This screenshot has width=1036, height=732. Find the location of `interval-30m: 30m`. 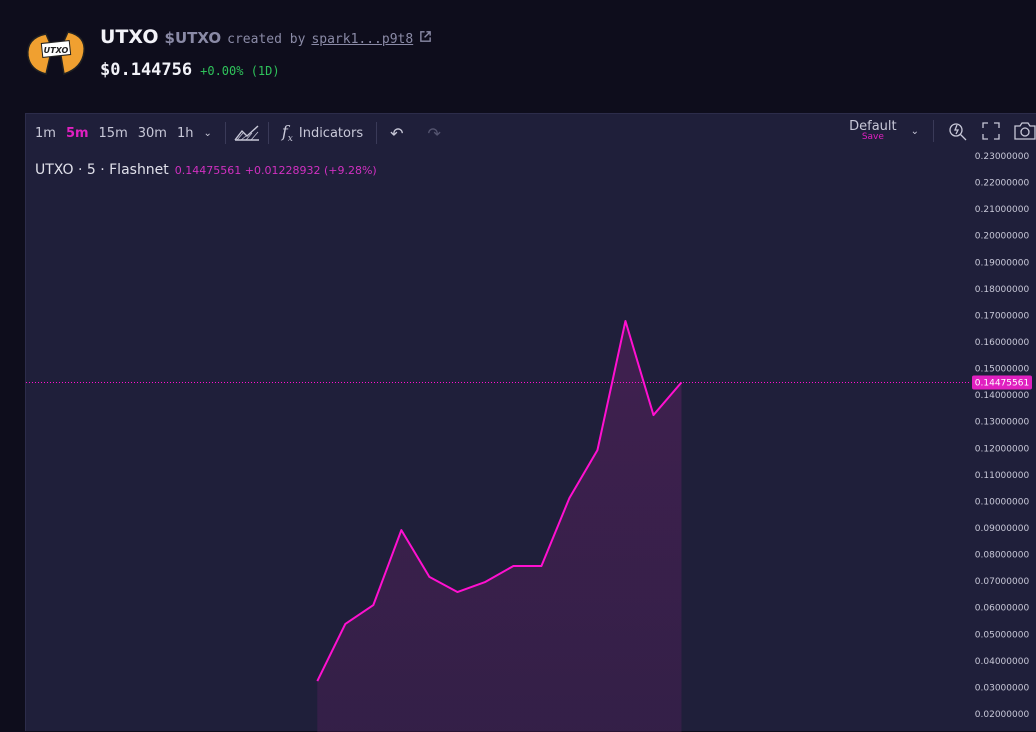

interval-30m: 30m is located at coordinates (152, 133).